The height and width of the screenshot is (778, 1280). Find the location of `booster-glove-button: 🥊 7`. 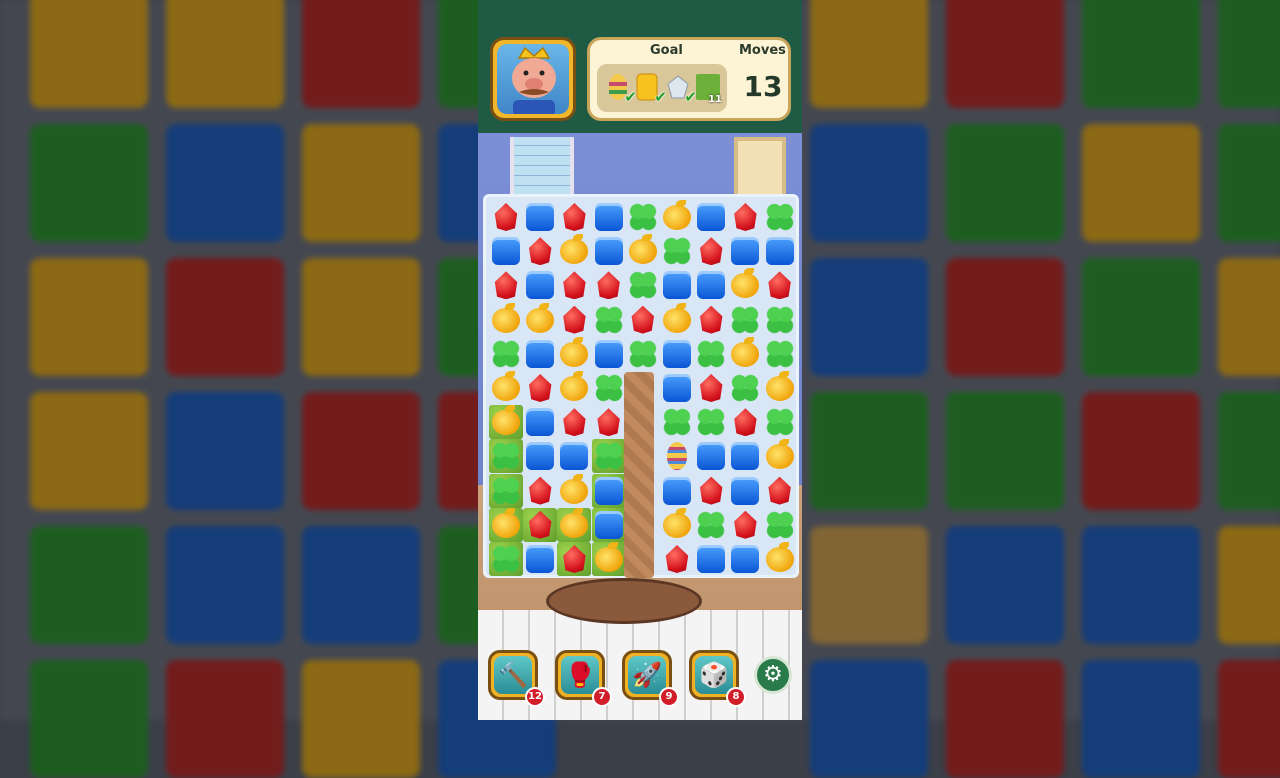

booster-glove-button: 🥊 7 is located at coordinates (583, 678).